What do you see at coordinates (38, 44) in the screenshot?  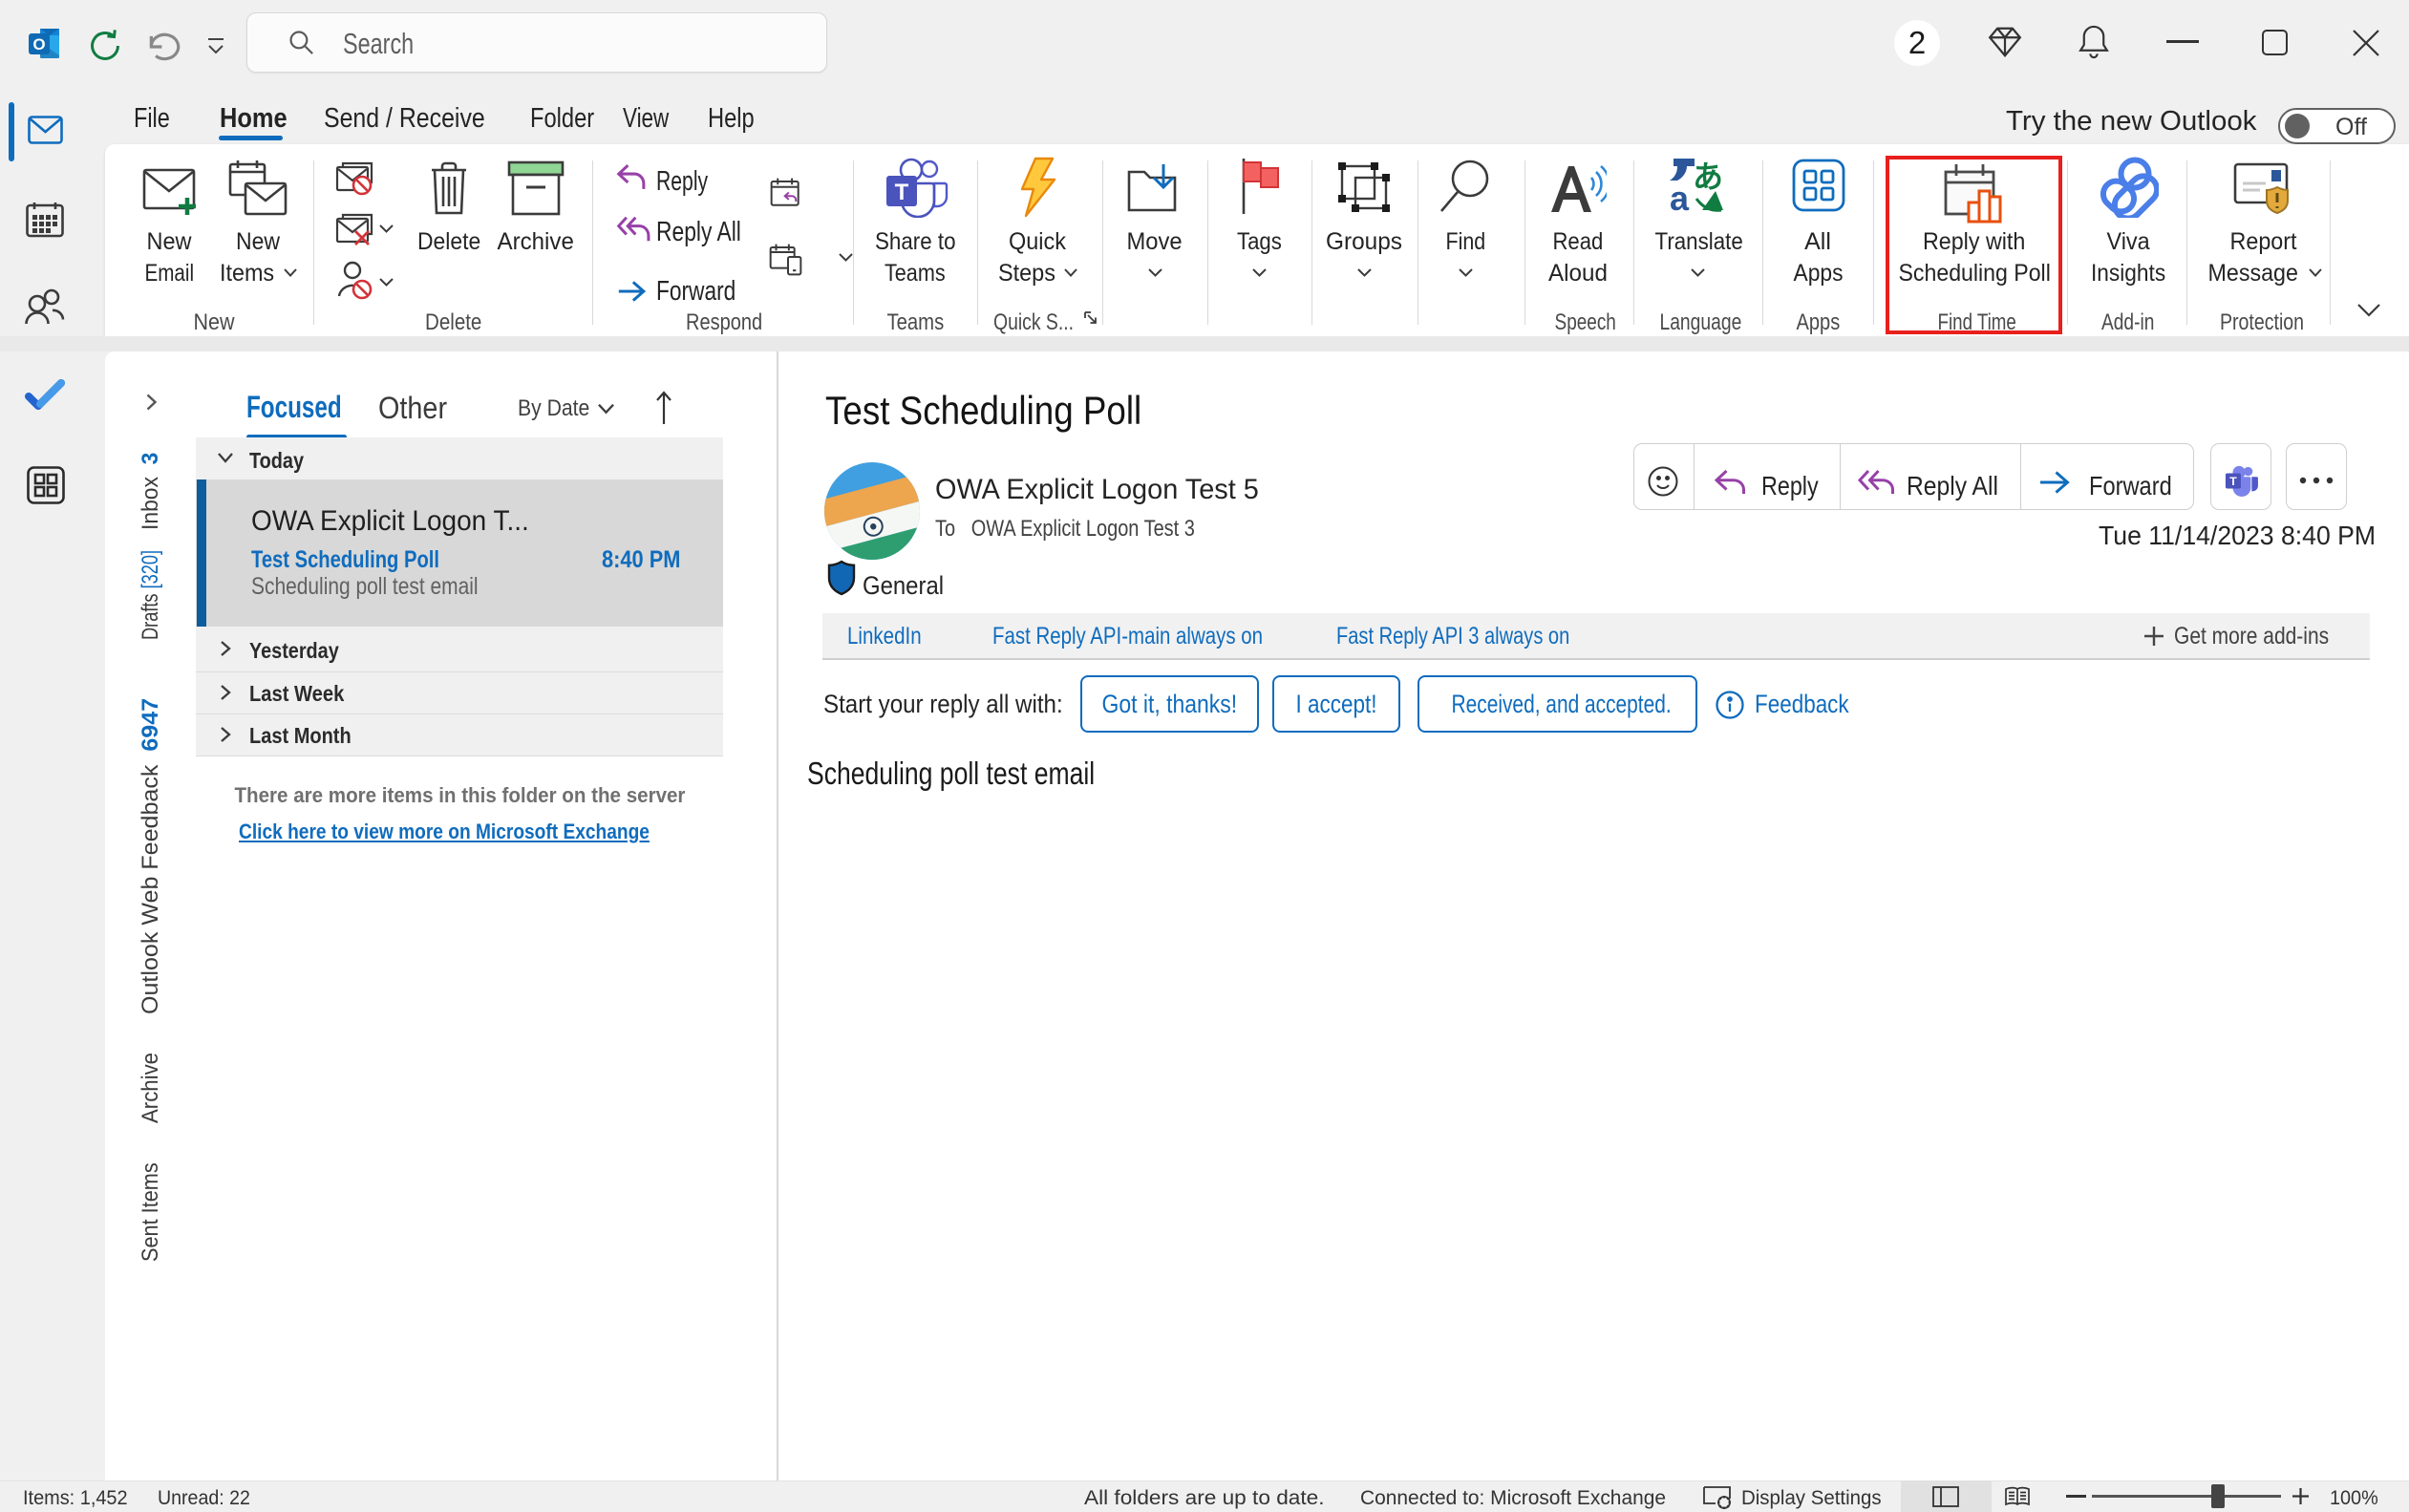 I see `svg-text: O` at bounding box center [38, 44].